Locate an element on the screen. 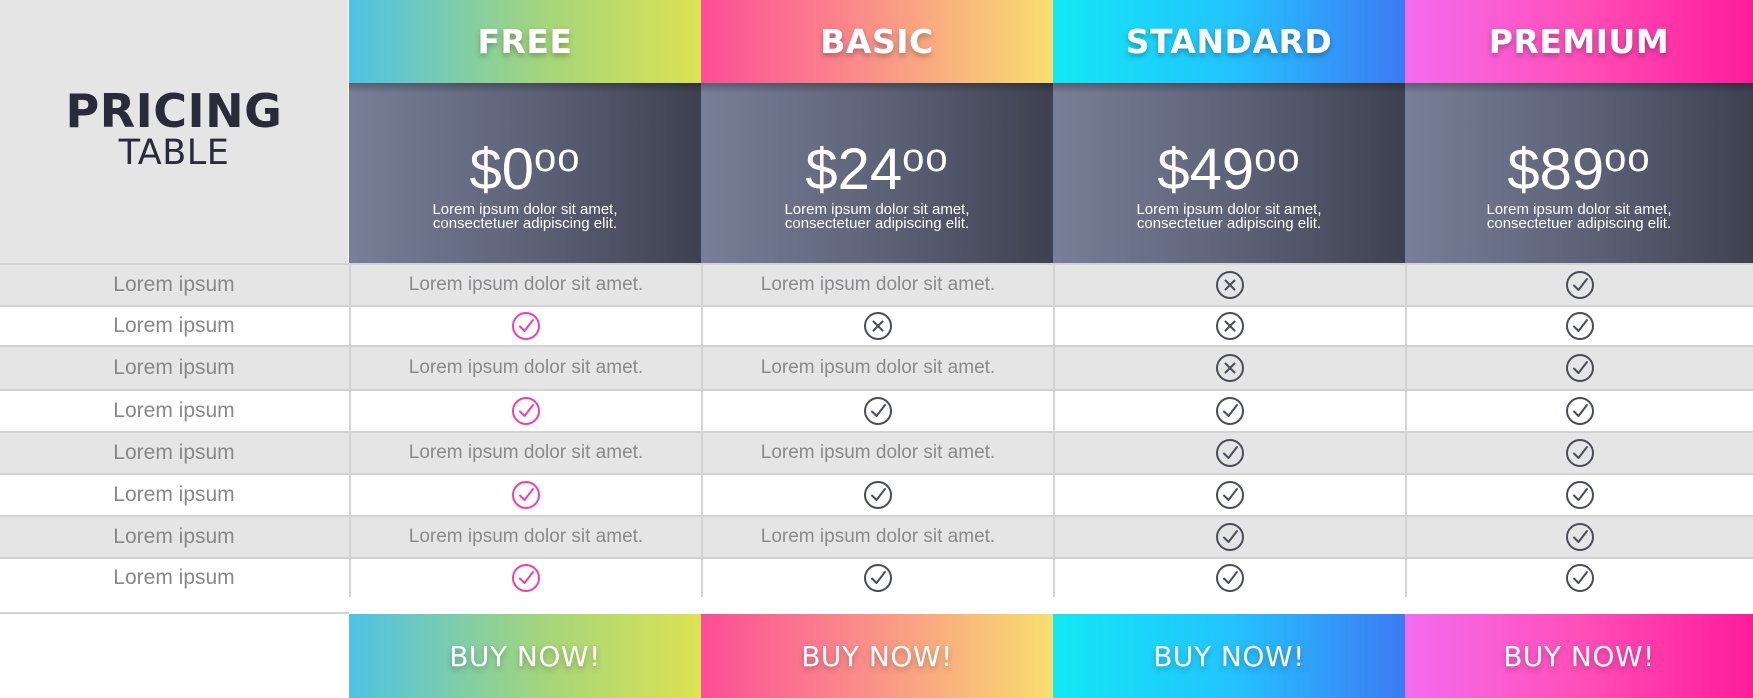 Image resolution: width=1753 pixels, height=698 pixels. price-basic: $24oo is located at coordinates (877, 164).